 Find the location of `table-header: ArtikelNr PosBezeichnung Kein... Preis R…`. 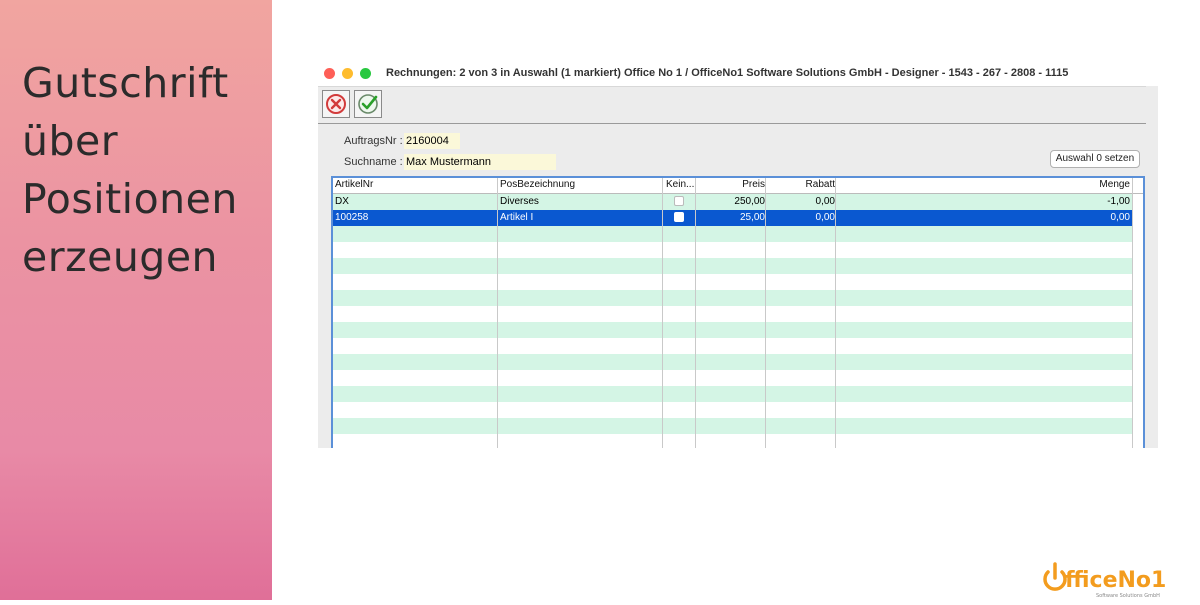

table-header: ArtikelNr PosBezeichnung Kein... Preis R… is located at coordinates (738, 186).